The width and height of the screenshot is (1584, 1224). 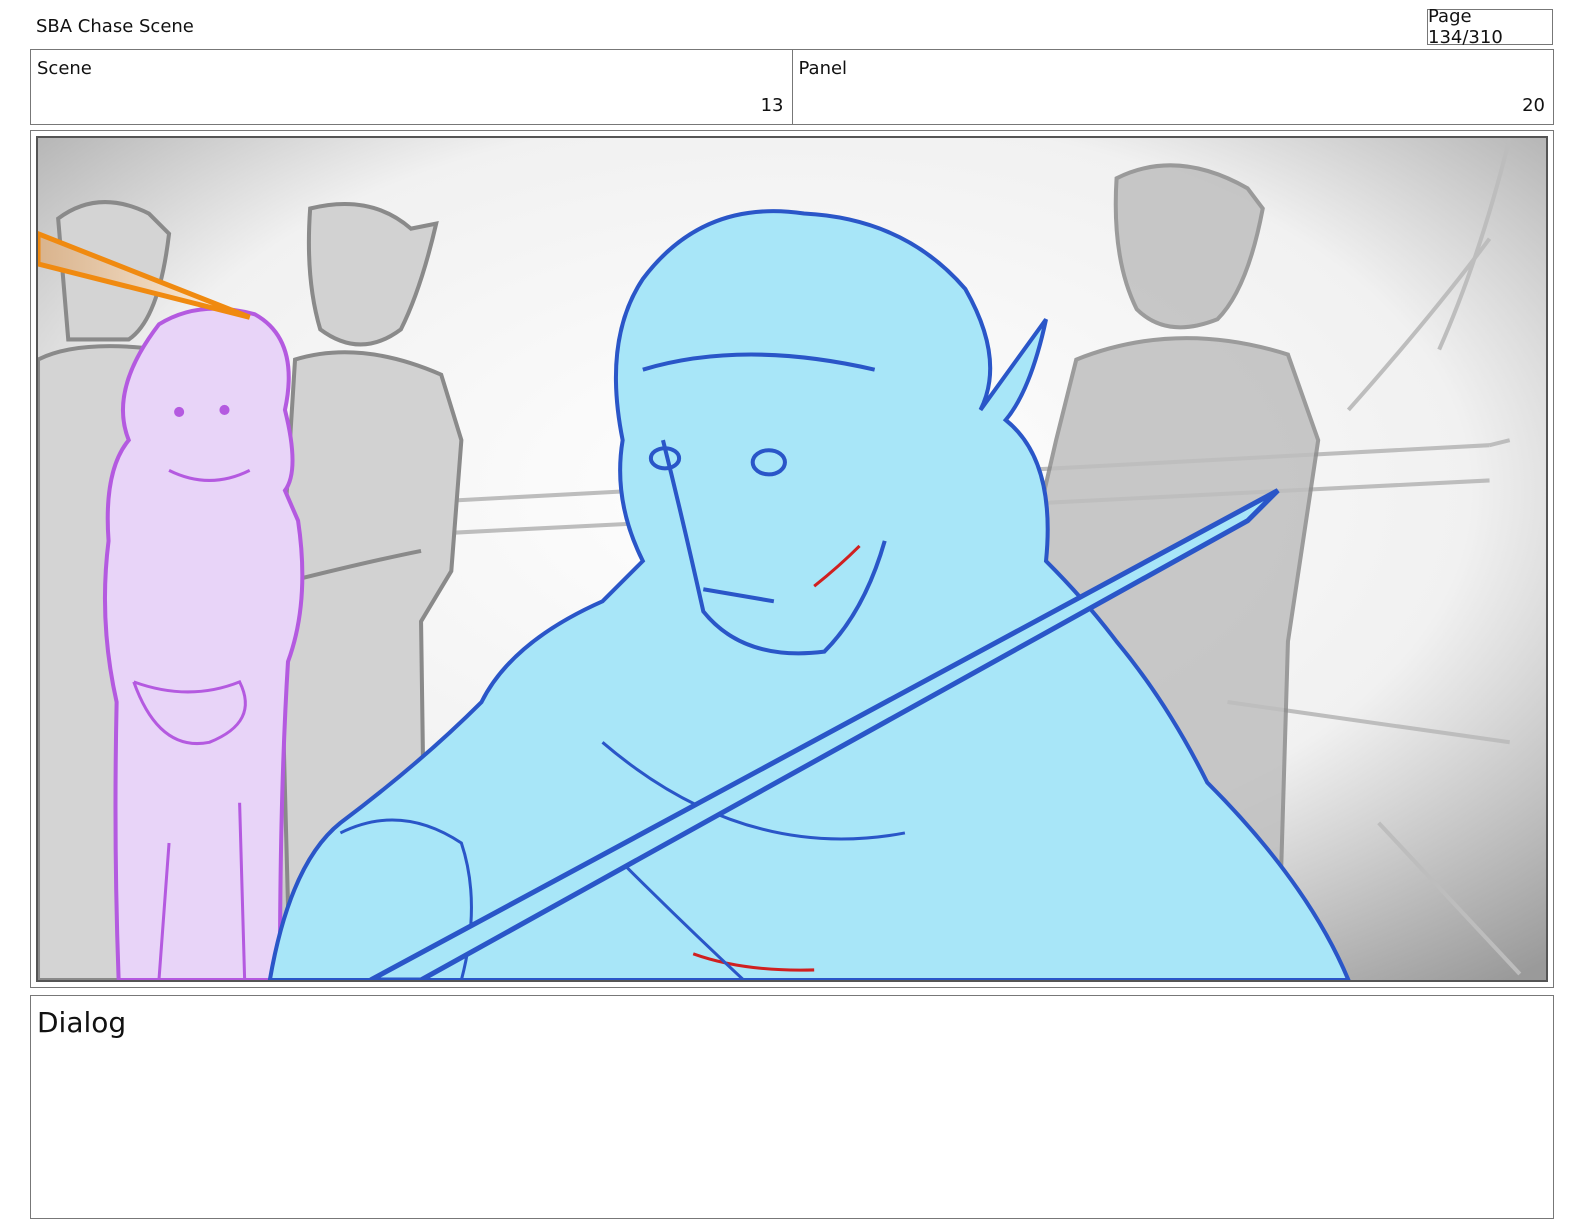 What do you see at coordinates (823, 68) in the screenshot?
I see `panel-label: Panel` at bounding box center [823, 68].